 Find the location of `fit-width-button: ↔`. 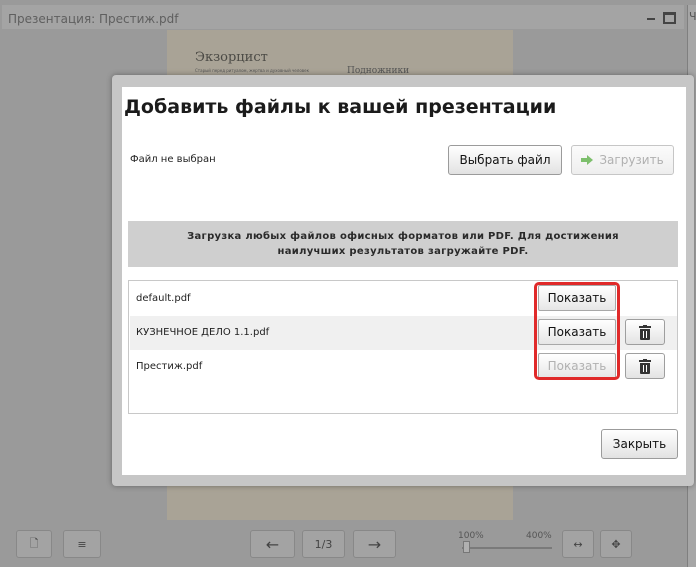

fit-width-button: ↔ is located at coordinates (578, 544).